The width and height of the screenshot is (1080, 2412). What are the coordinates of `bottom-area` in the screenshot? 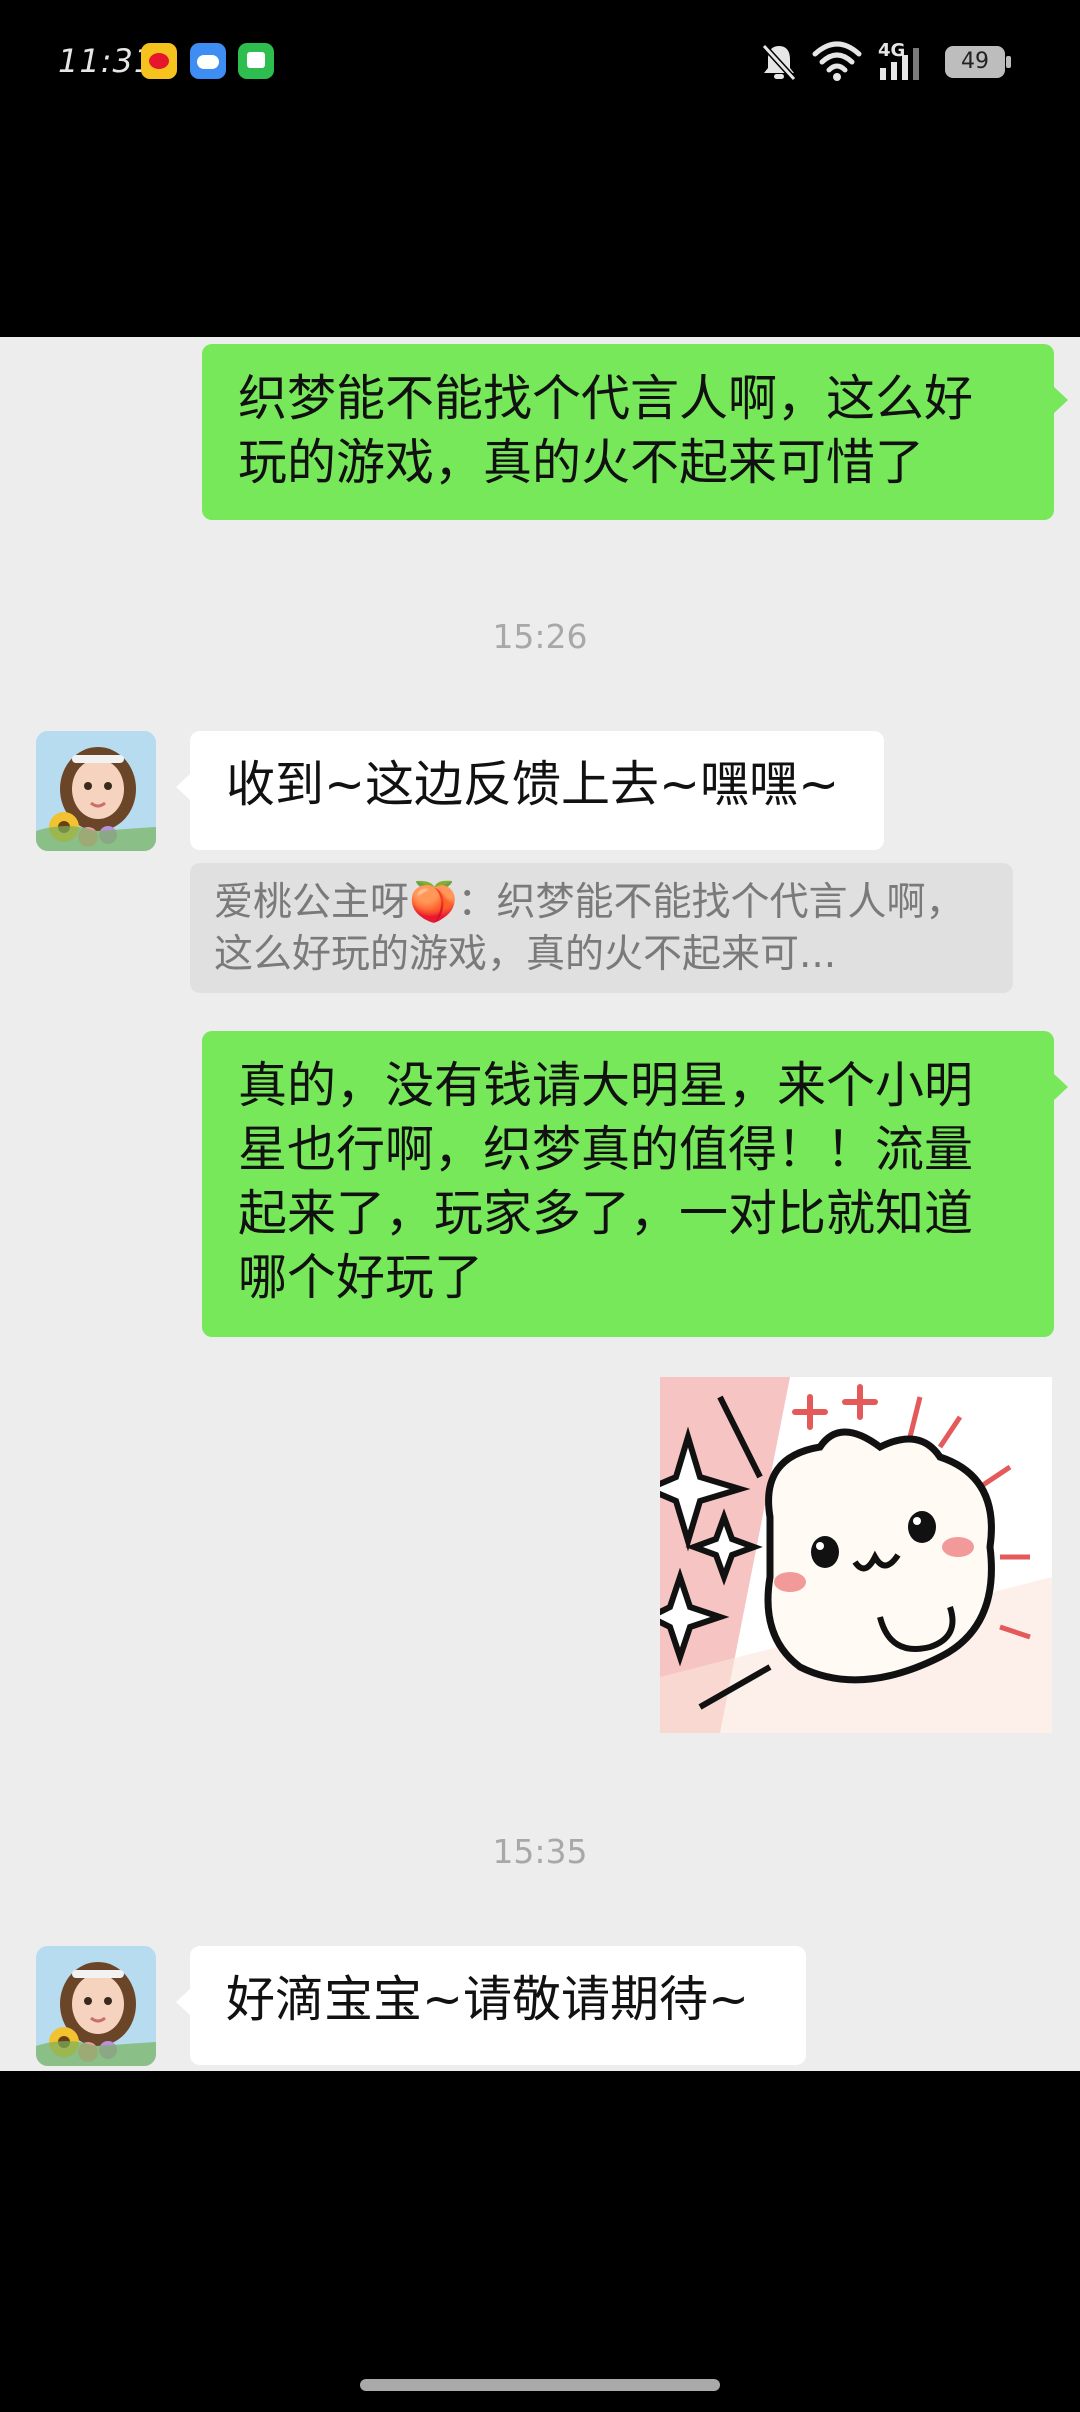 It's located at (540, 2241).